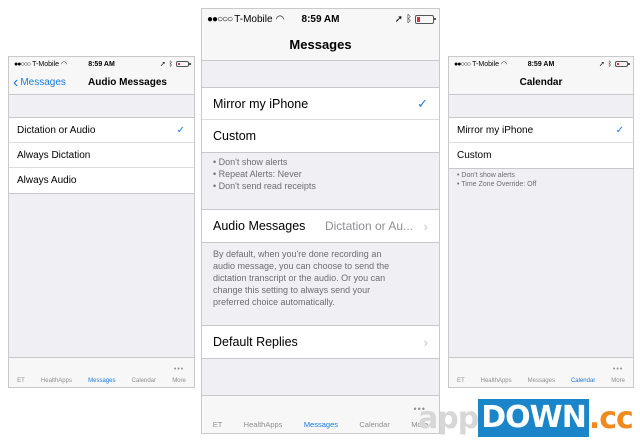  What do you see at coordinates (448, 418) in the screenshot?
I see `watermark-part-app: app` at bounding box center [448, 418].